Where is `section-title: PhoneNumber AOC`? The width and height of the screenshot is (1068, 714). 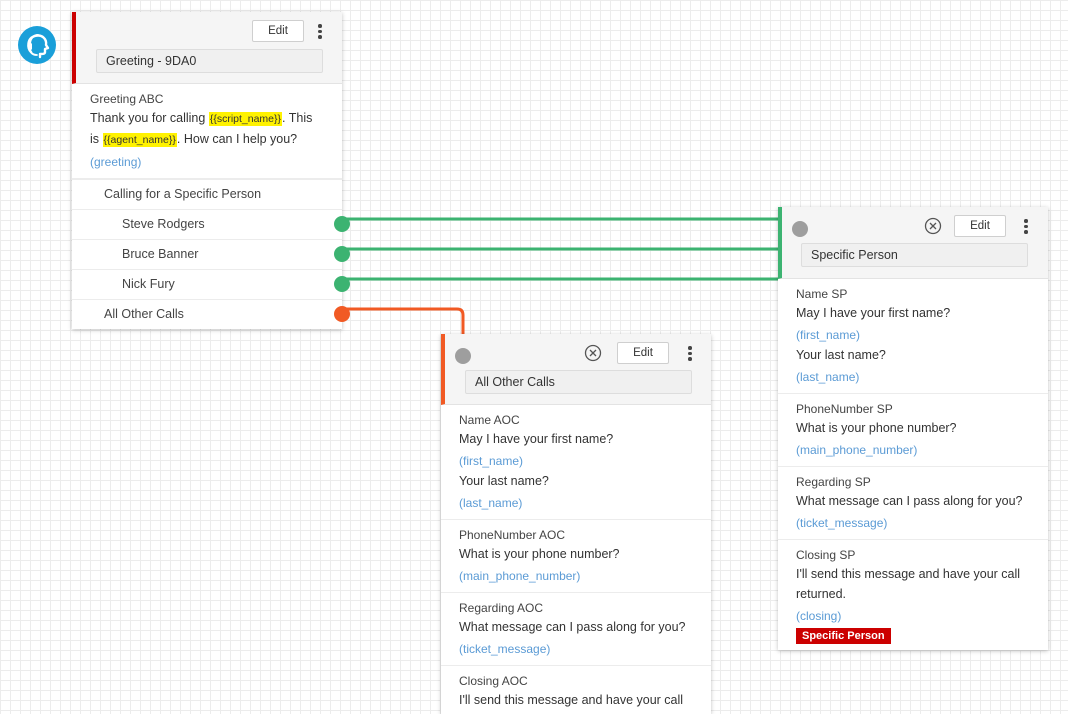
section-title: PhoneNumber AOC is located at coordinates (512, 535).